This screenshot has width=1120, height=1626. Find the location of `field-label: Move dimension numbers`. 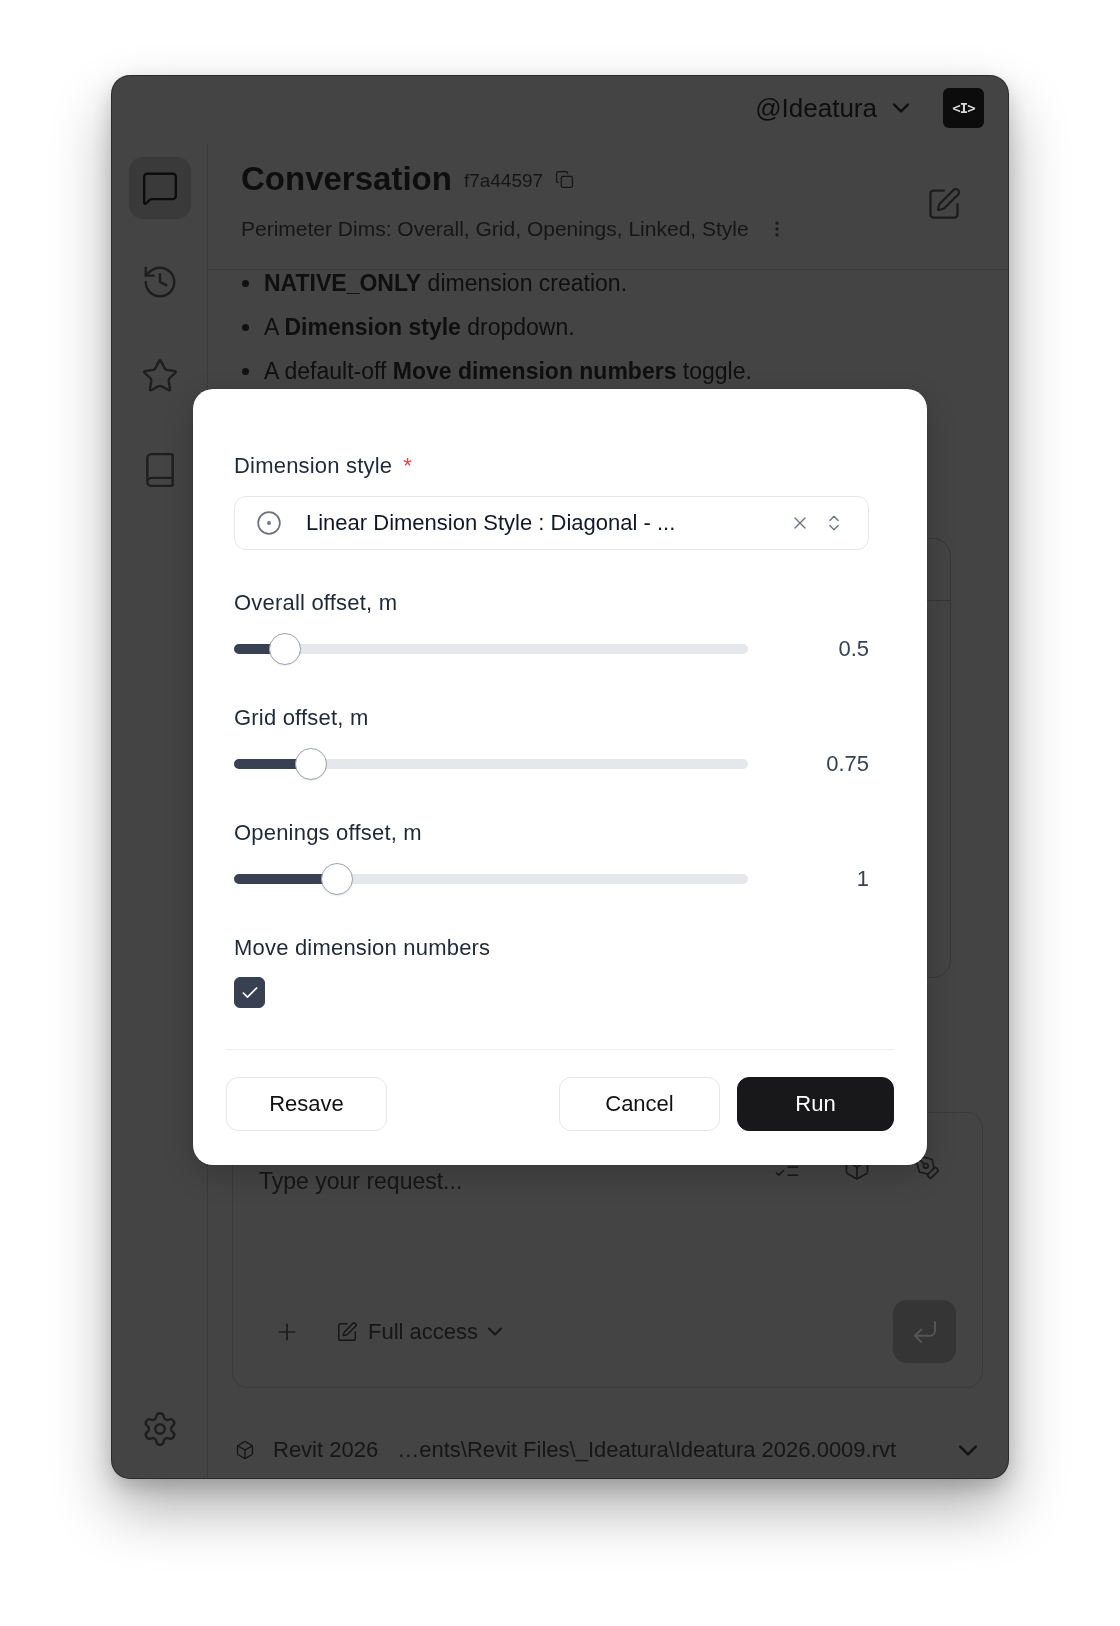

field-label: Move dimension numbers is located at coordinates (362, 948).